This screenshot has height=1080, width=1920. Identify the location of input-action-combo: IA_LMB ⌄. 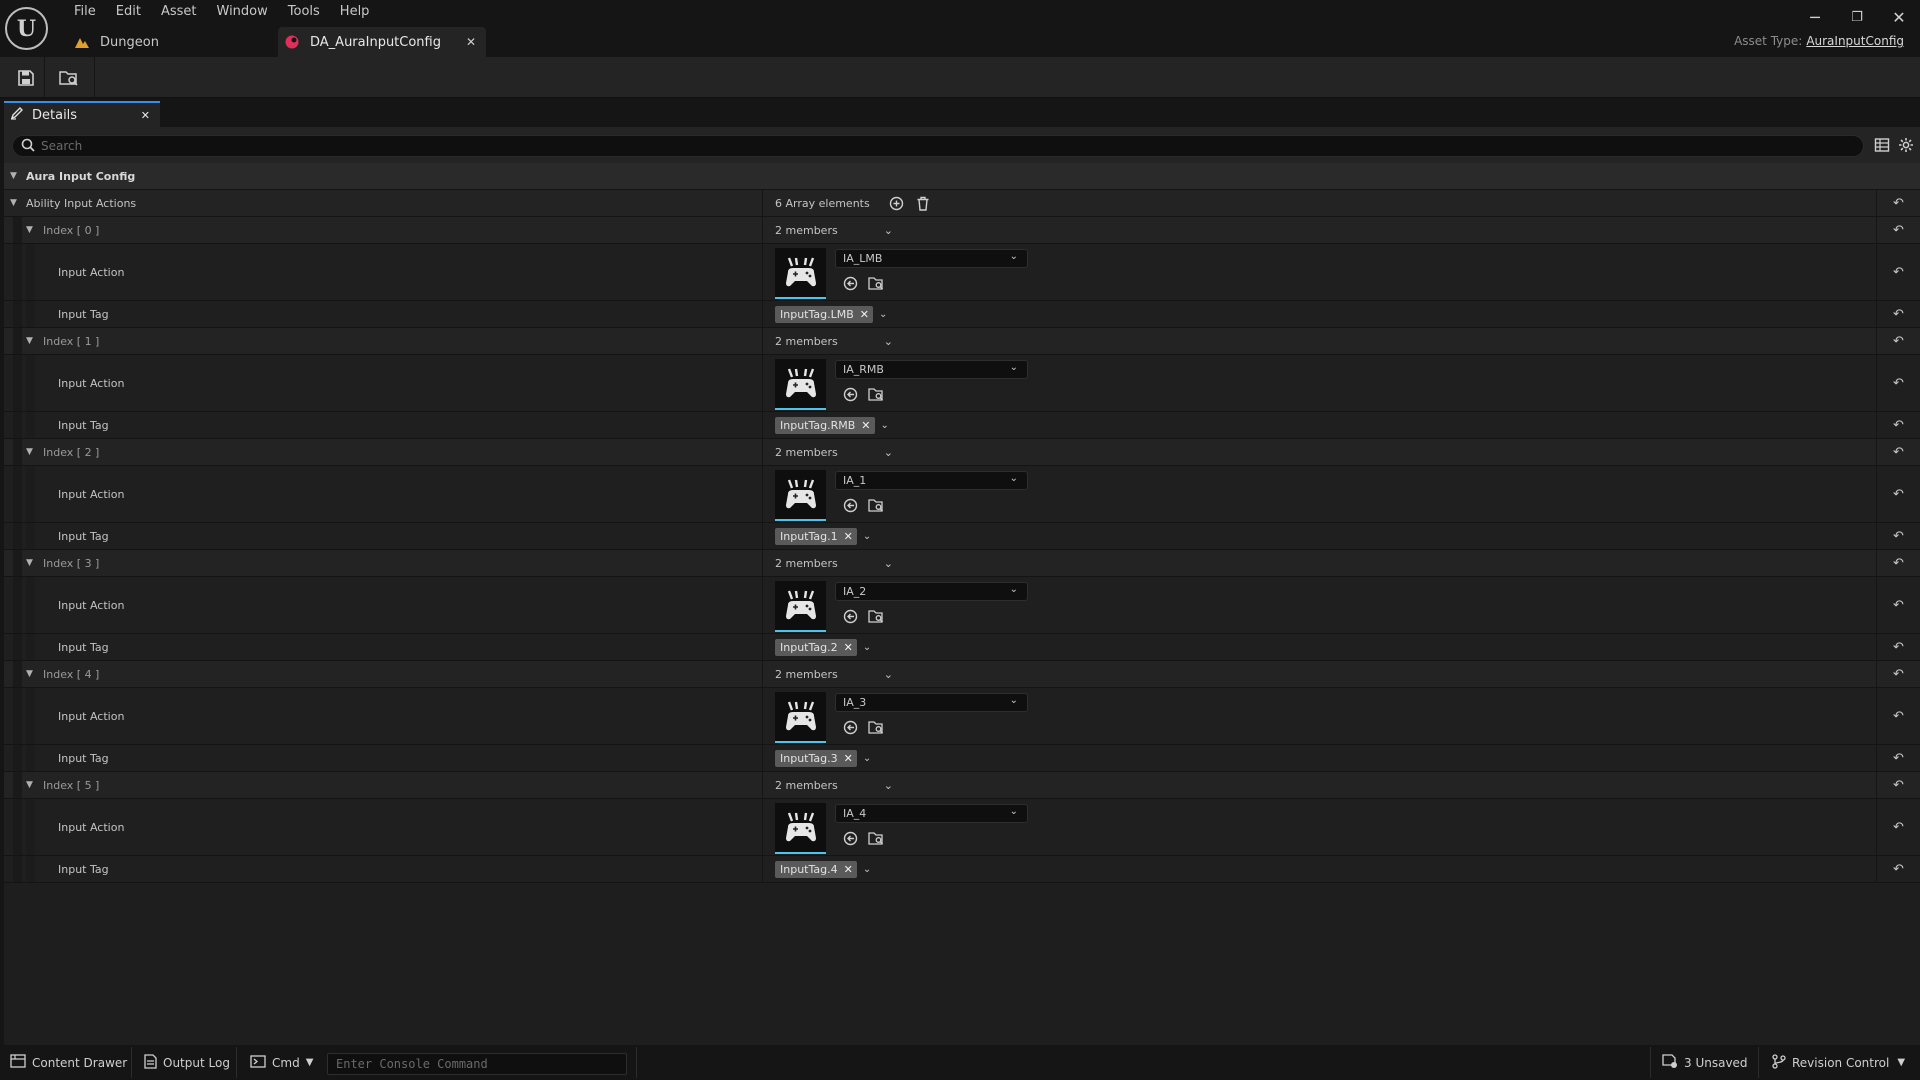
(931, 258).